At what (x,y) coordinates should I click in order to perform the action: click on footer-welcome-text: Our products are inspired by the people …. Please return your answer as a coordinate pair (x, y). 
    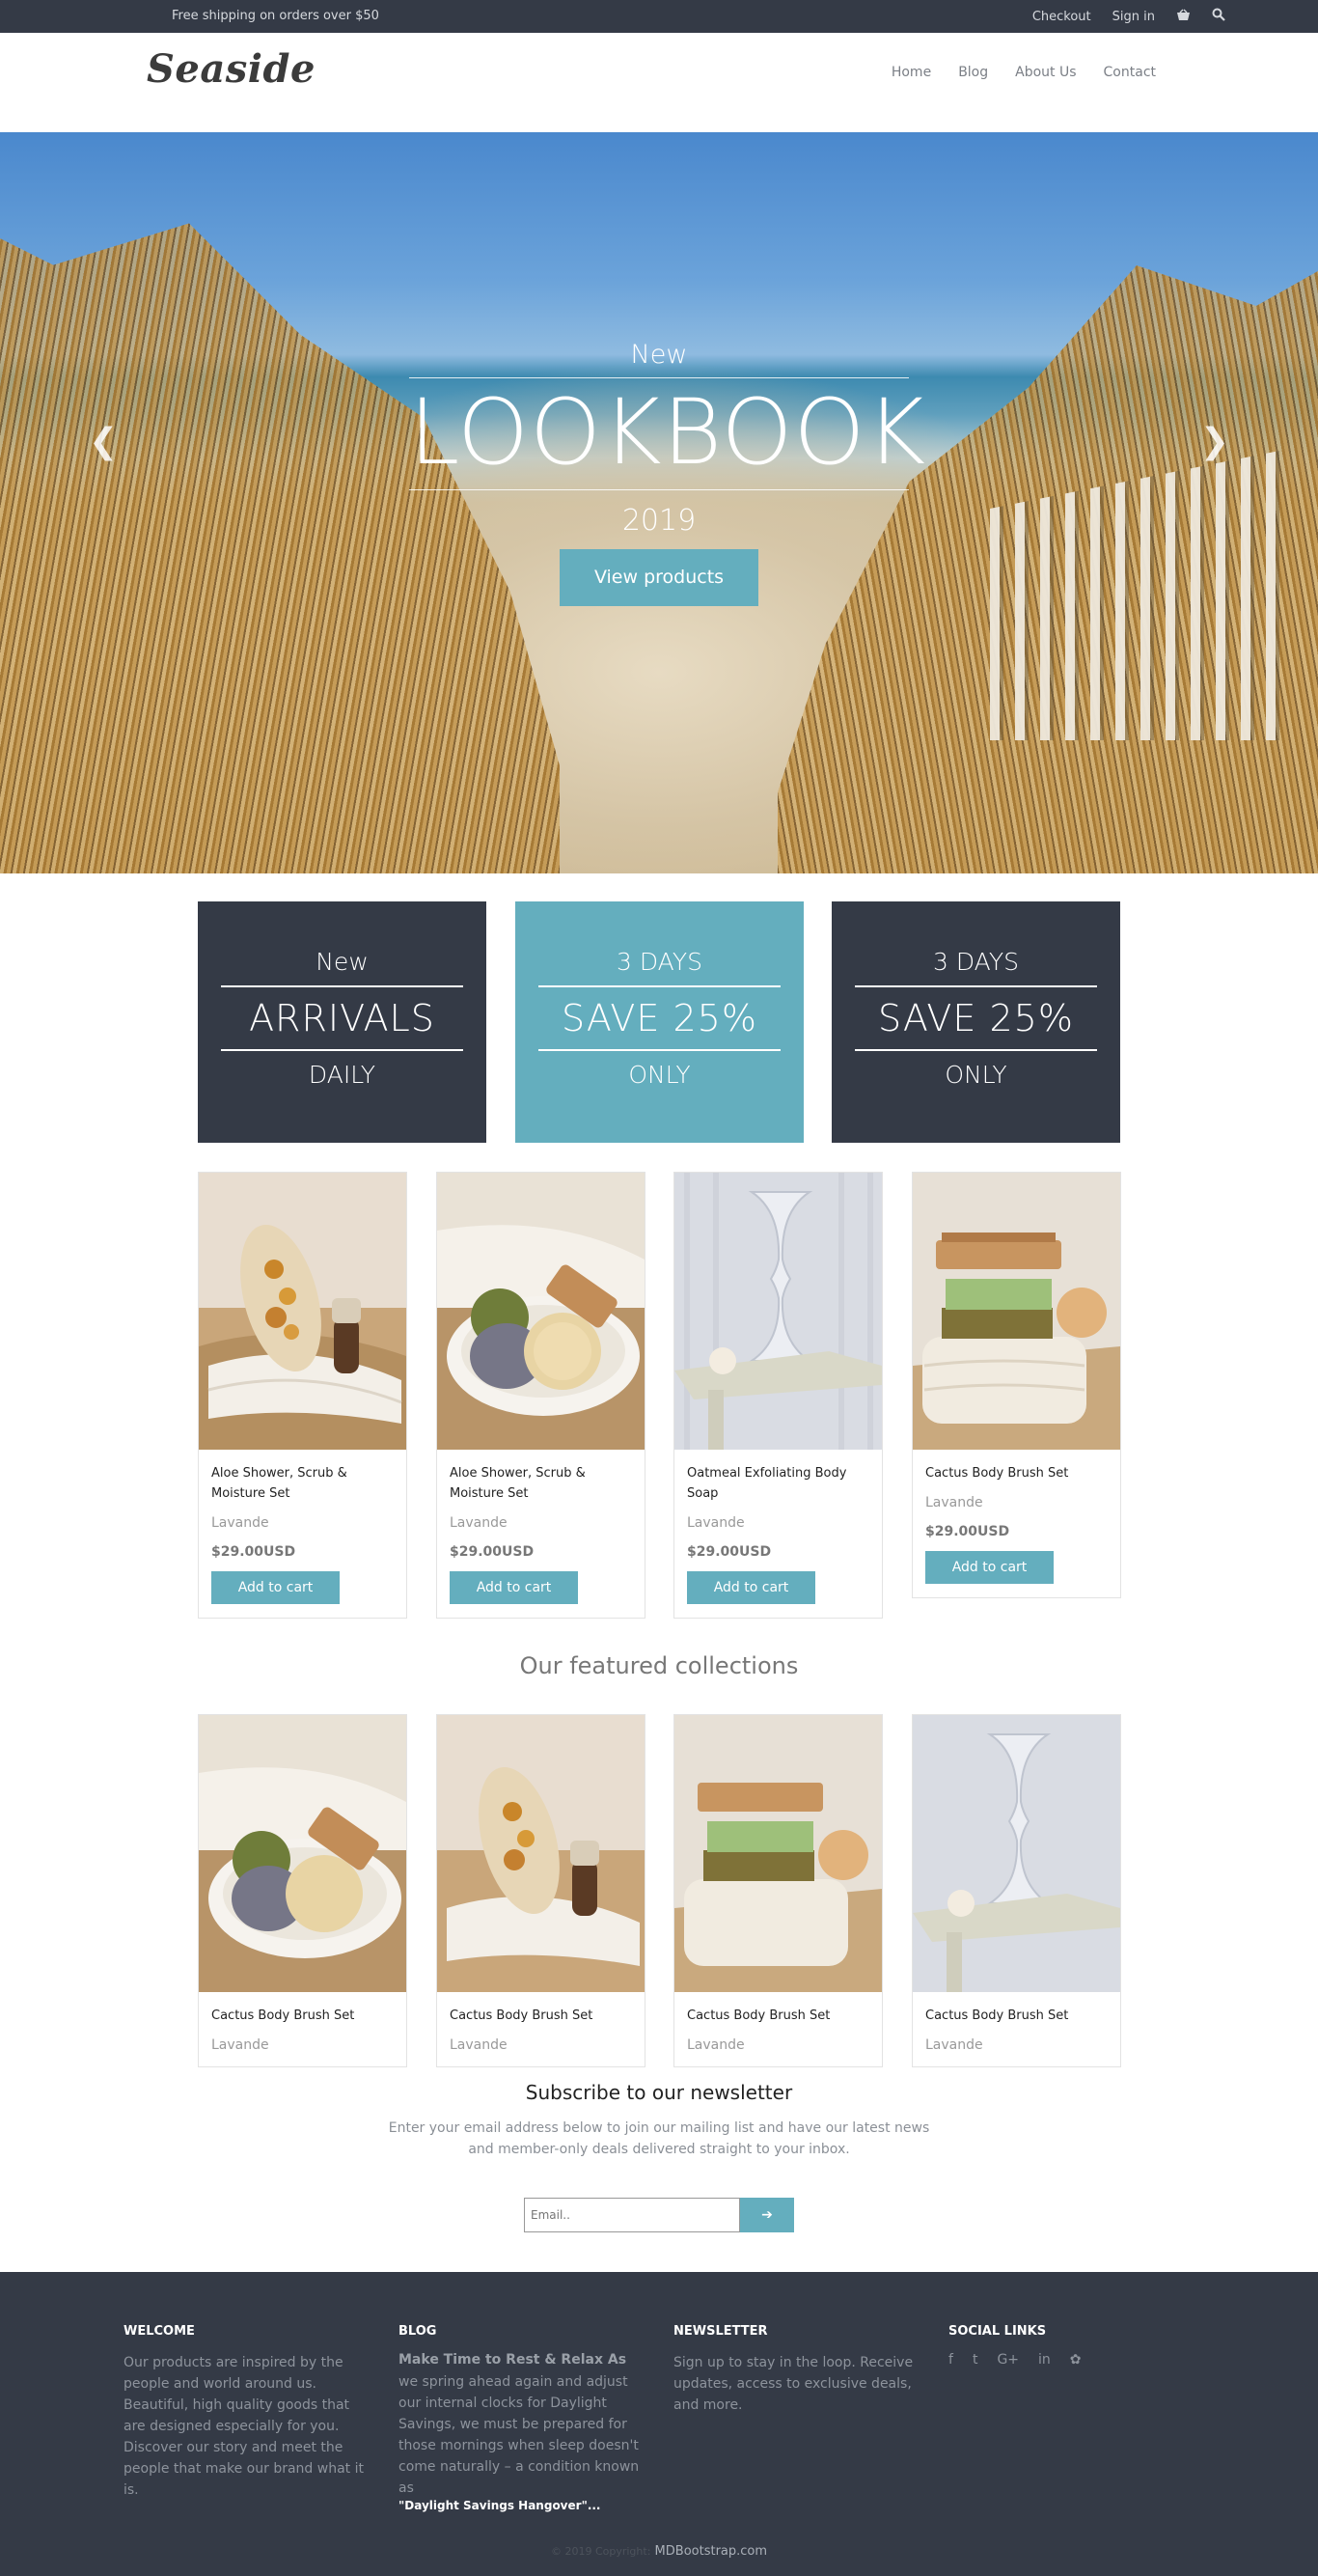
    Looking at the image, I should click on (244, 2426).